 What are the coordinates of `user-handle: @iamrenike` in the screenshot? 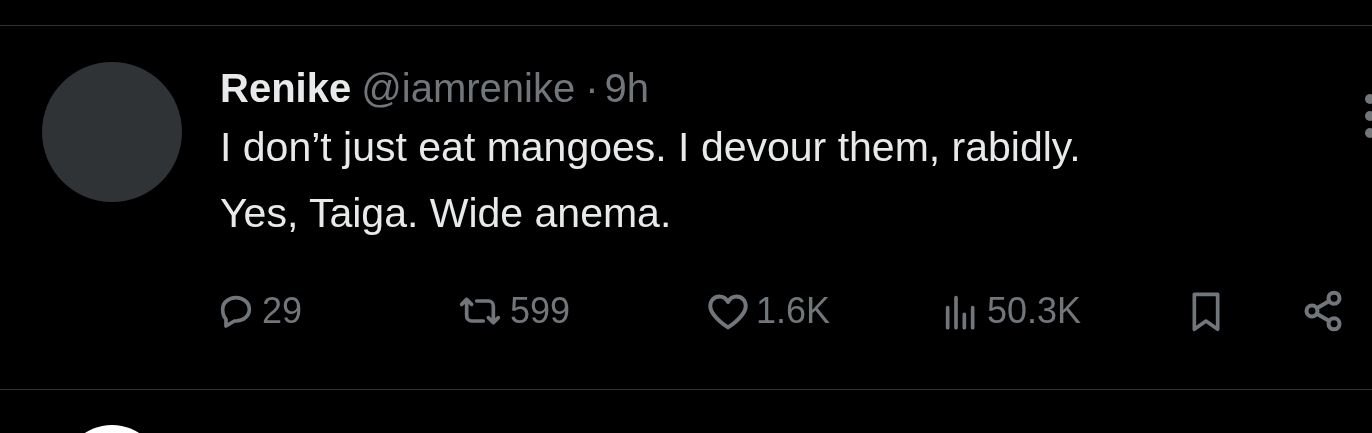 It's located at (468, 88).